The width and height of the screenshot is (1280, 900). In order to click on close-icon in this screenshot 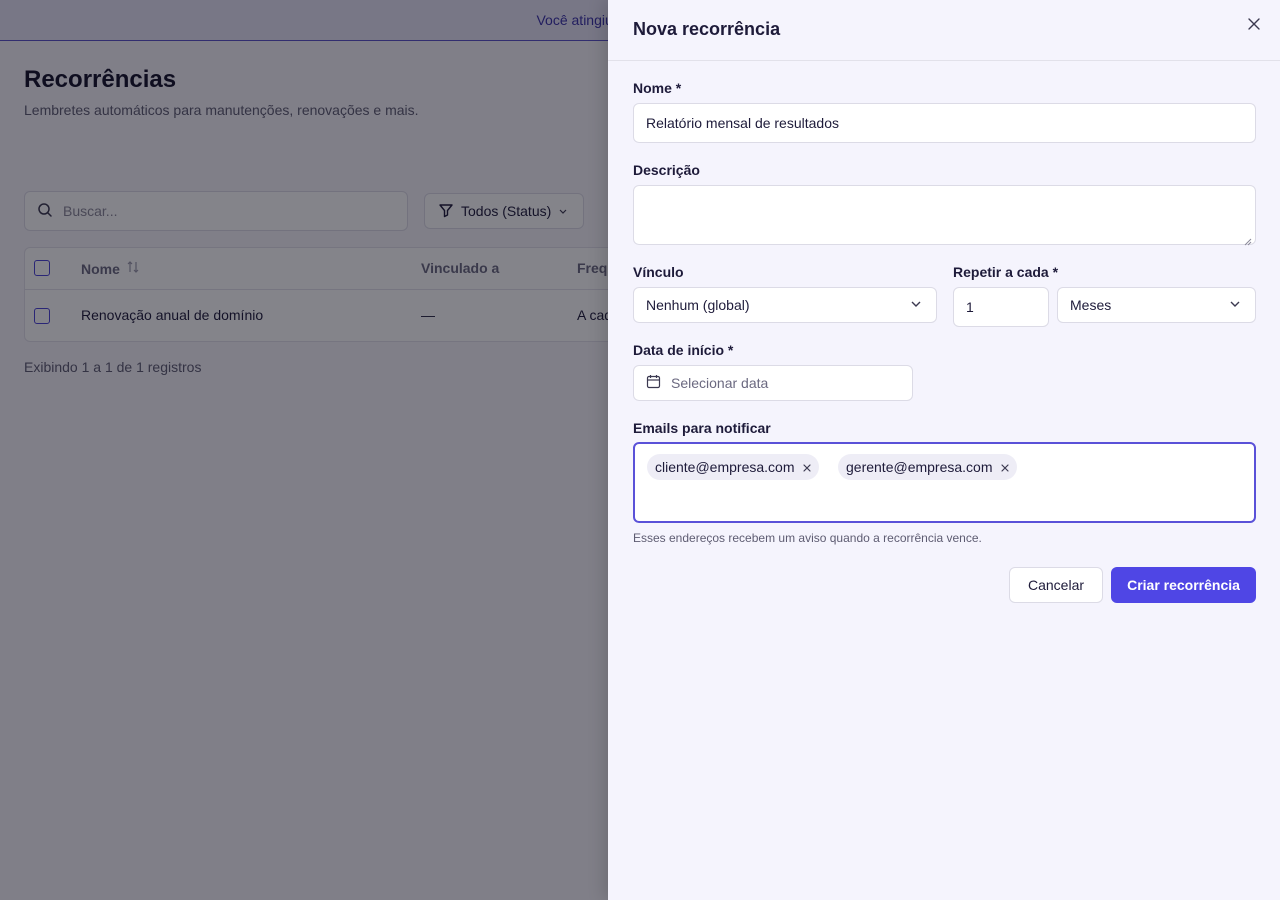, I will do `click(1254, 26)`.